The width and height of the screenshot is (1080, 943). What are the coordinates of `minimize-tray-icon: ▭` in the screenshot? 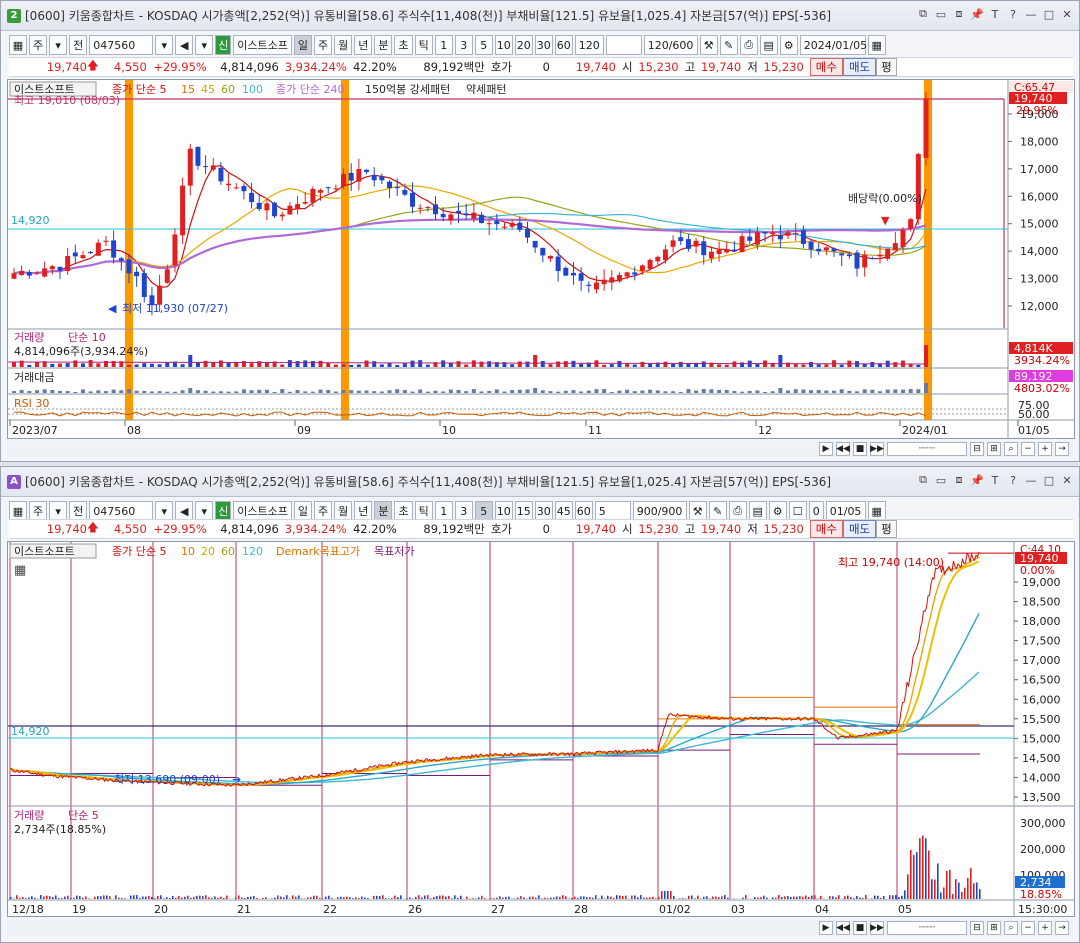 It's located at (941, 480).